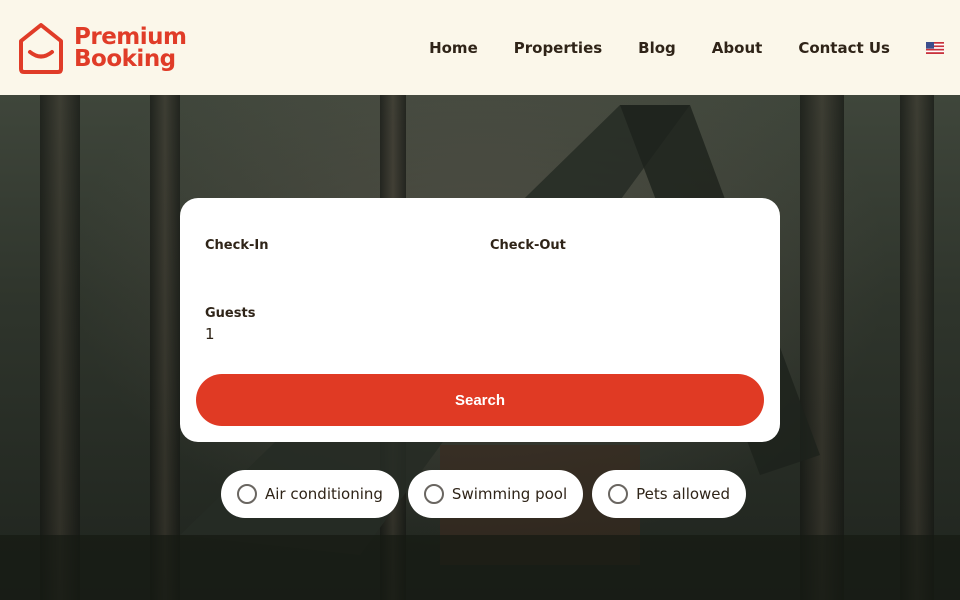 The image size is (960, 600). I want to click on checkout-label: Check-Out, so click(528, 245).